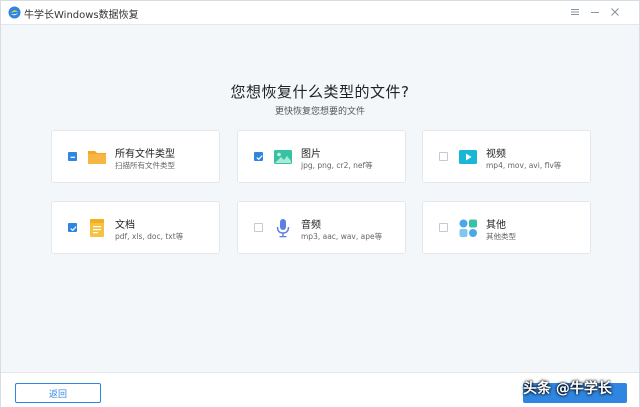 This screenshot has height=407, width=640. I want to click on checkbox-all, so click(72, 156).